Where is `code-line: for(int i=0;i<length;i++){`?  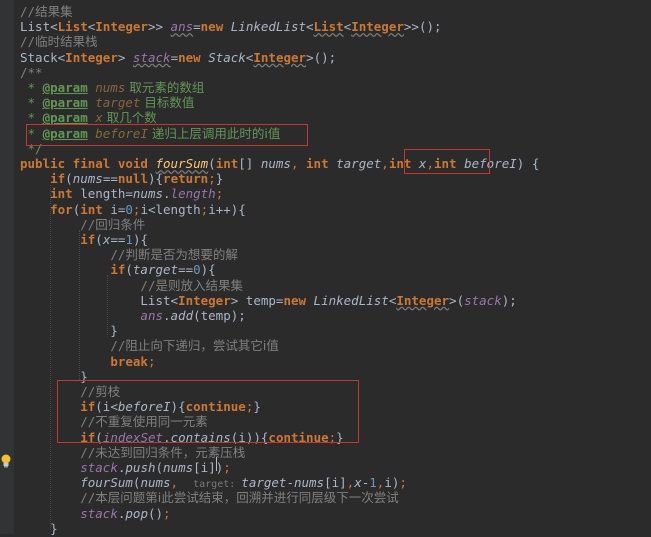 code-line: for(int i=0;i<length;i++){ is located at coordinates (133, 210).